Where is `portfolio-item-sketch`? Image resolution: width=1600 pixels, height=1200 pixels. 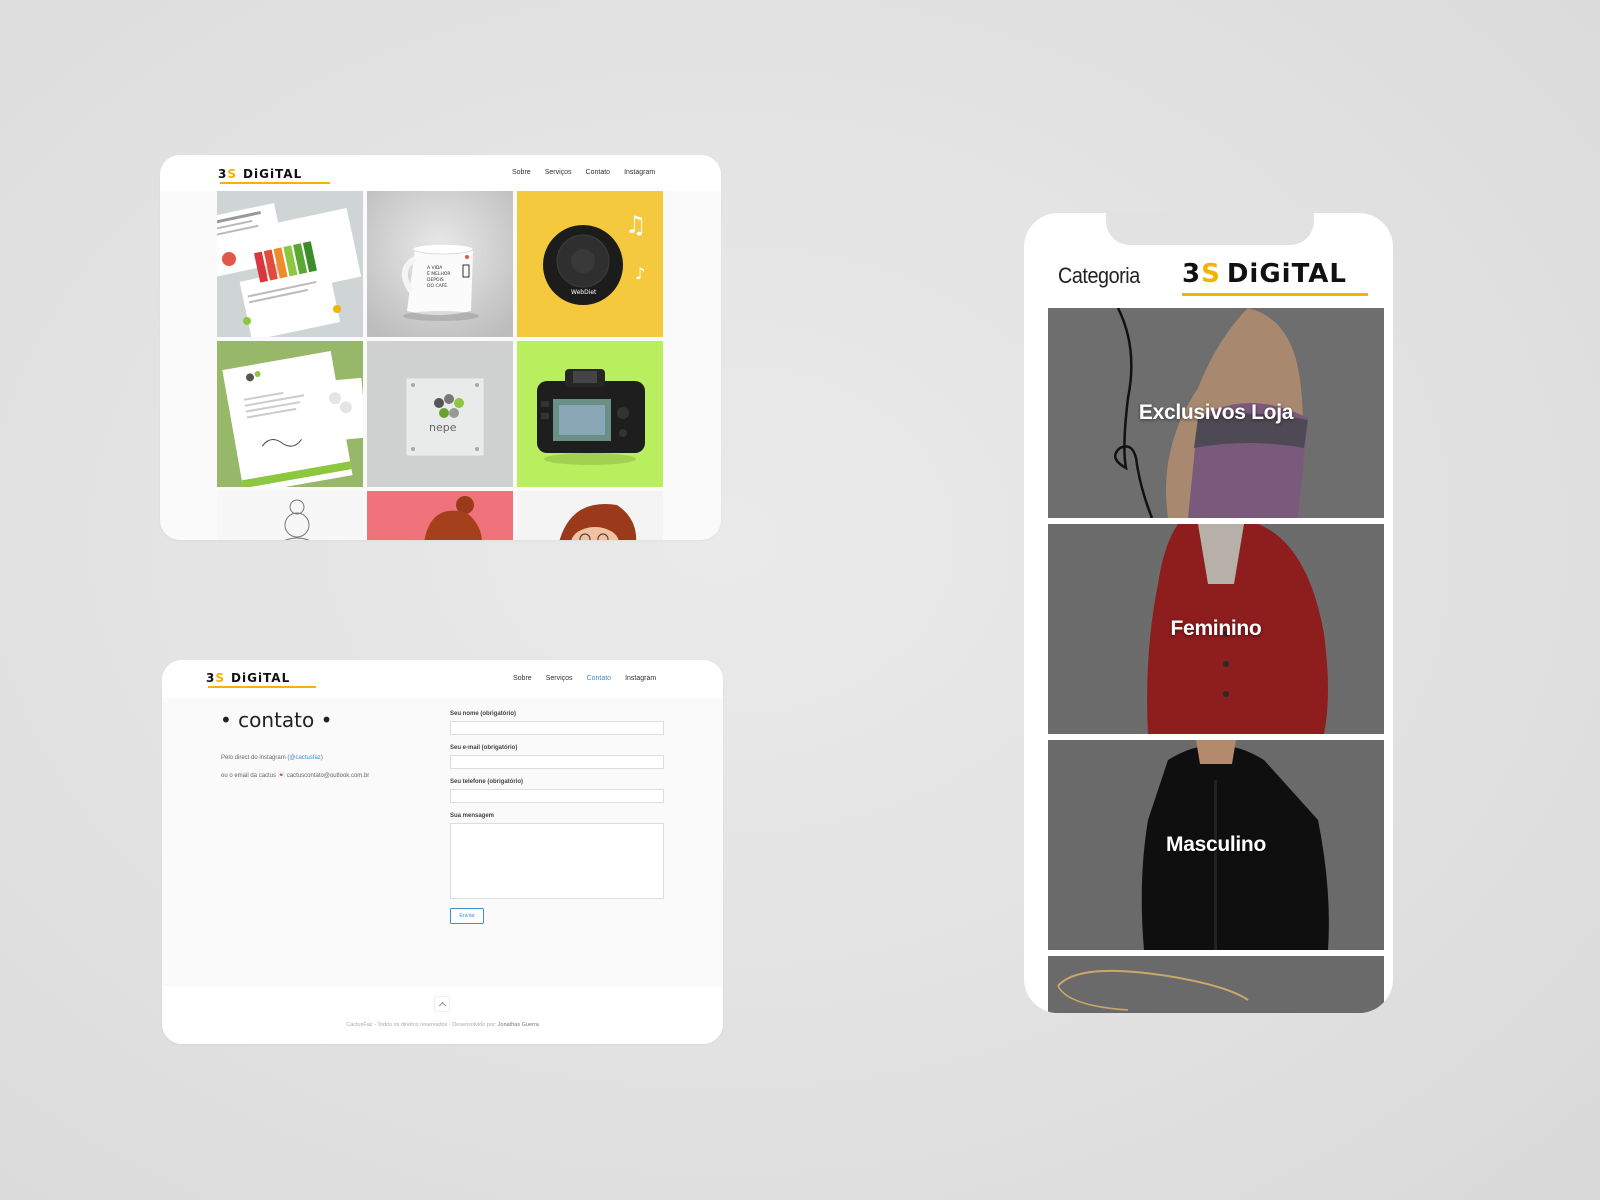
portfolio-item-sketch is located at coordinates (290, 515).